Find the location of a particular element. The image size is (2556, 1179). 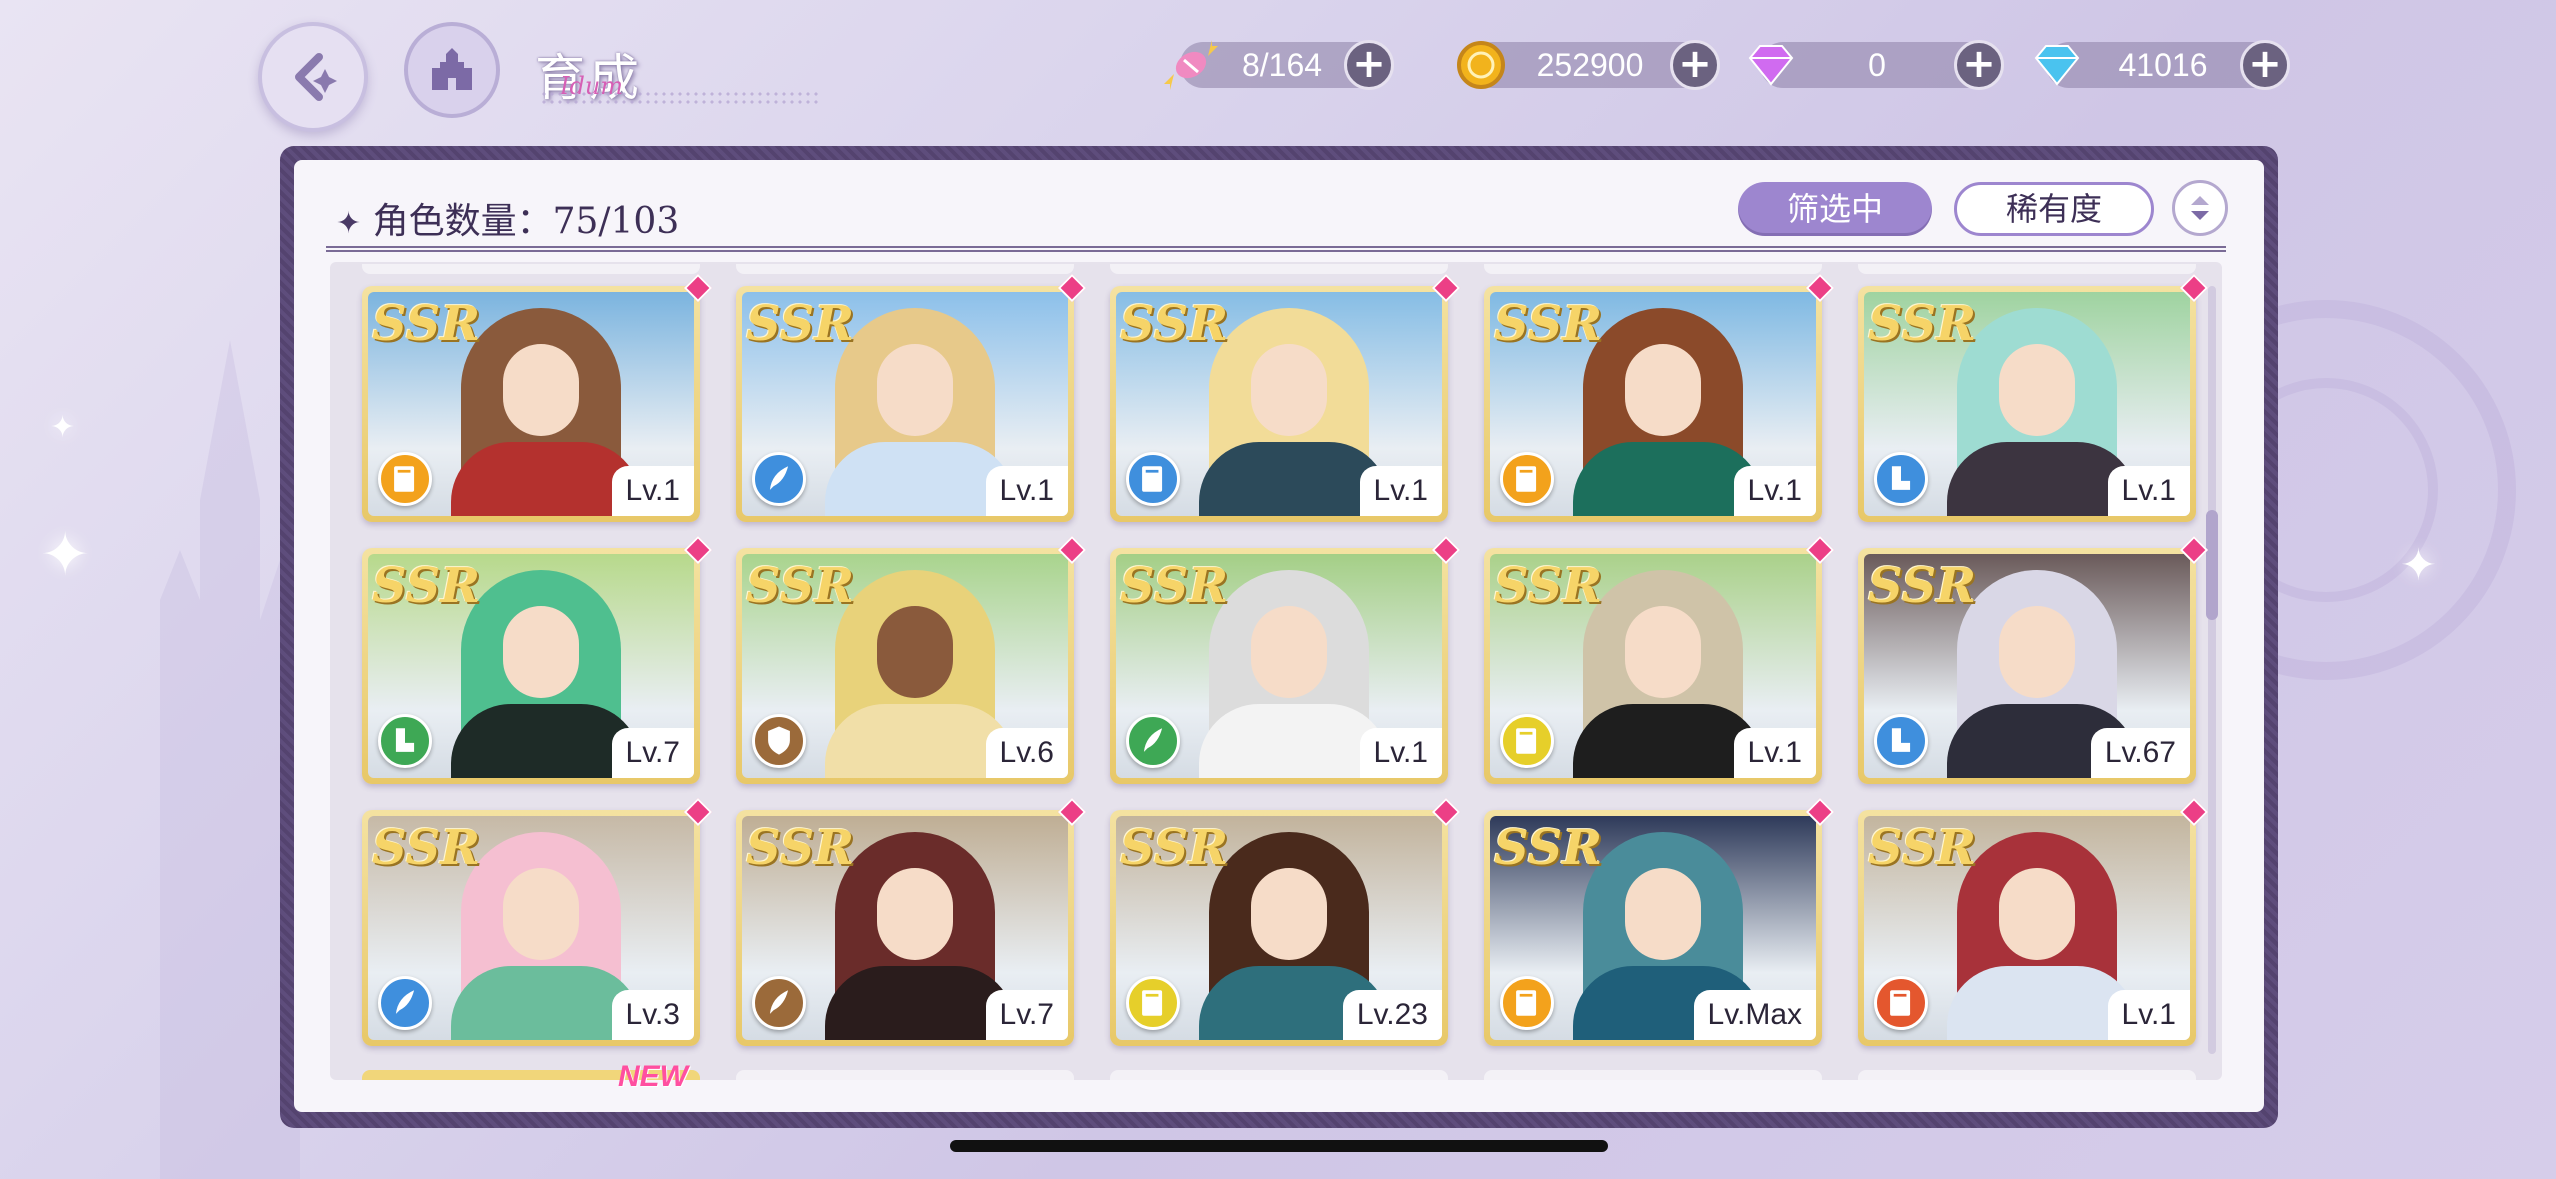

header-divider is located at coordinates (1276, 249).